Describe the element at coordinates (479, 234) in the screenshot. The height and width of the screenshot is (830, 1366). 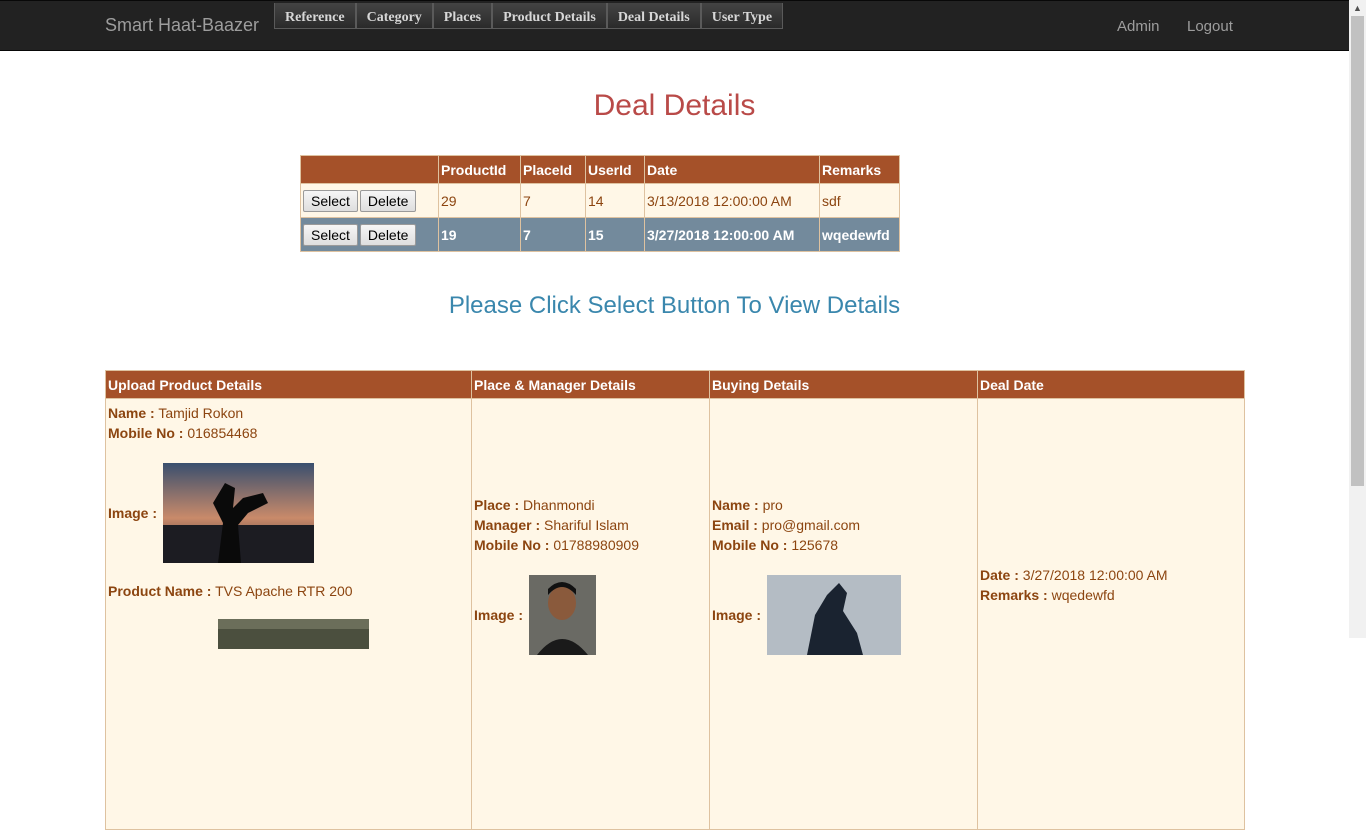
I see `cell-productid: 19` at that location.